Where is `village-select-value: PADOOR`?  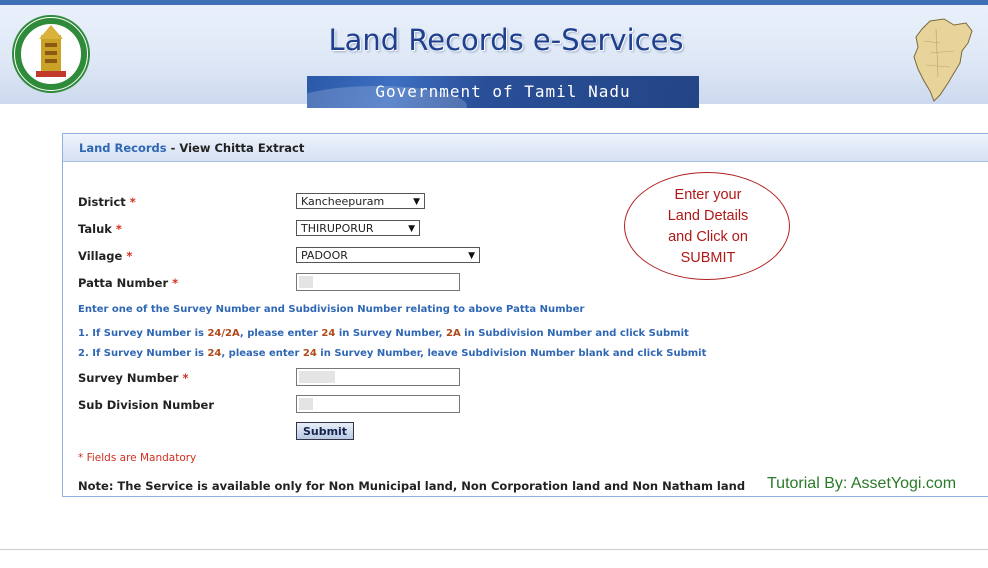
village-select-value: PADOOR is located at coordinates (324, 255).